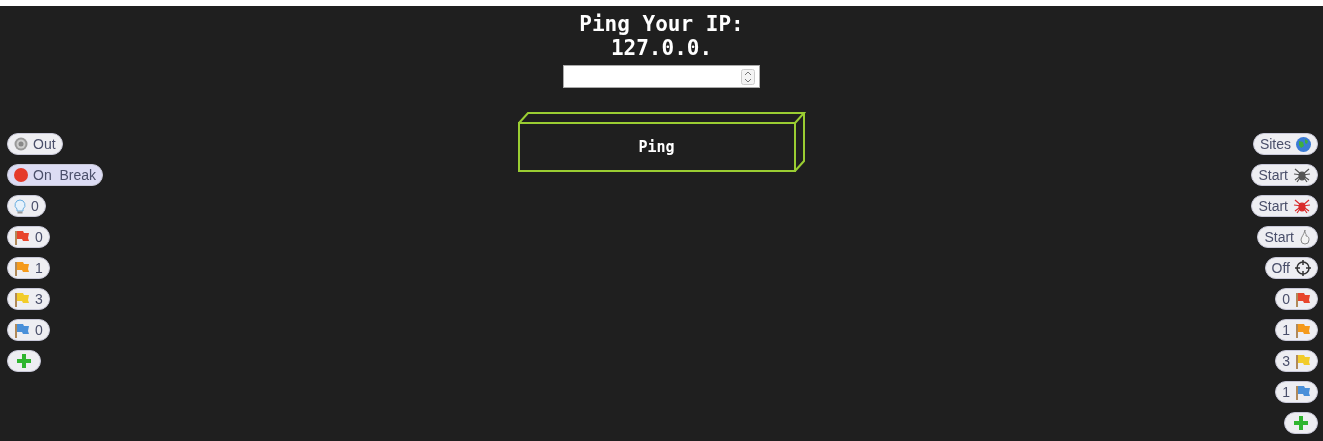 This screenshot has height=441, width=1323. What do you see at coordinates (661, 76) in the screenshot?
I see `ip-input-field` at bounding box center [661, 76].